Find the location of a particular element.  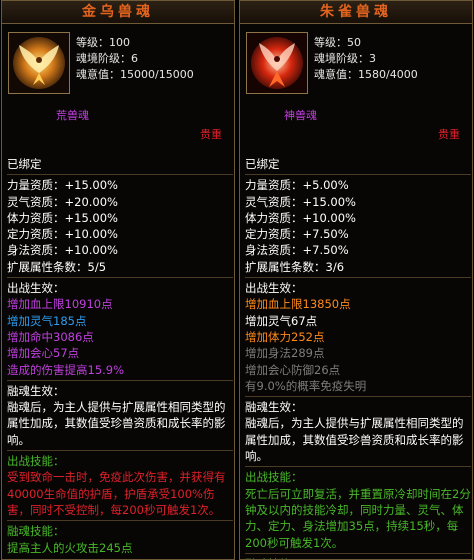

soul-stats: 等级：100 魂境阶级：6 魂意值：15000/15000 is located at coordinates (135, 59).